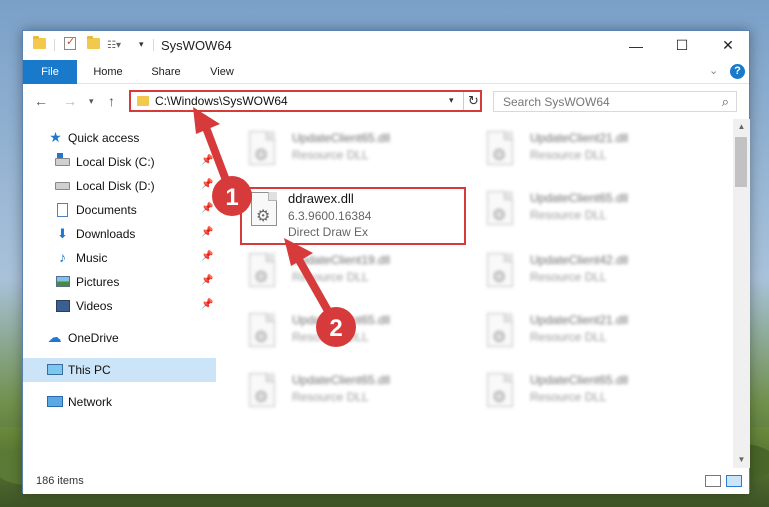 This screenshot has width=769, height=507. I want to click on scroll-down-icon: ▼, so click(741, 460).